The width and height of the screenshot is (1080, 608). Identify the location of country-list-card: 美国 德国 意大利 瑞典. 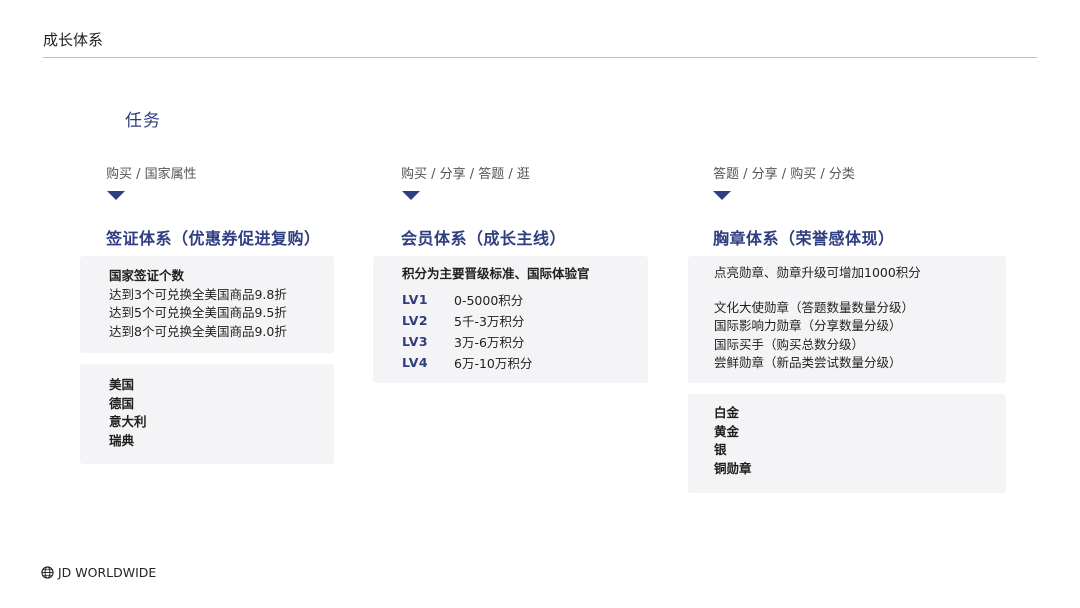
(207, 414).